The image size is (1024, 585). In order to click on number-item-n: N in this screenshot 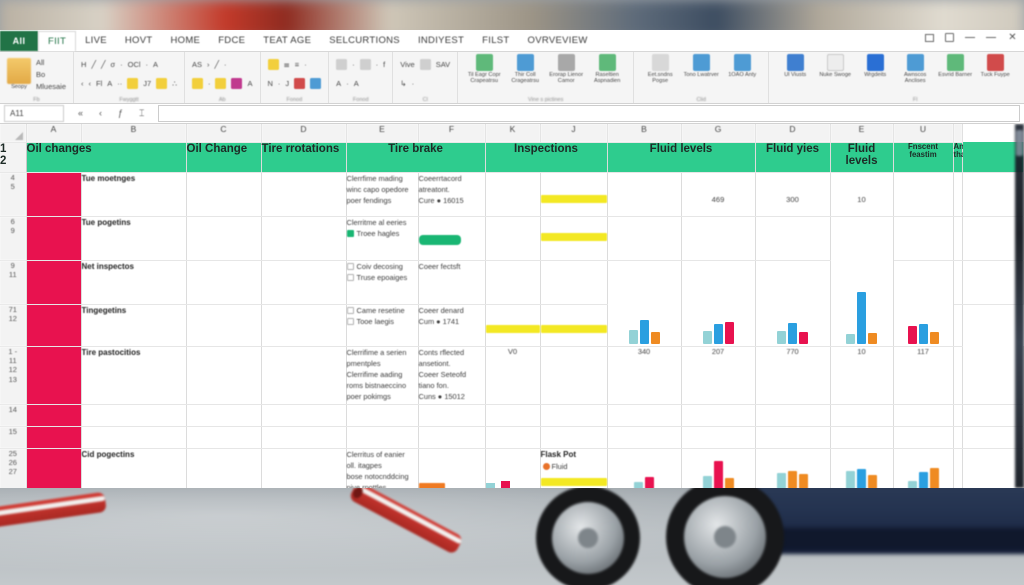, I will do `click(270, 83)`.